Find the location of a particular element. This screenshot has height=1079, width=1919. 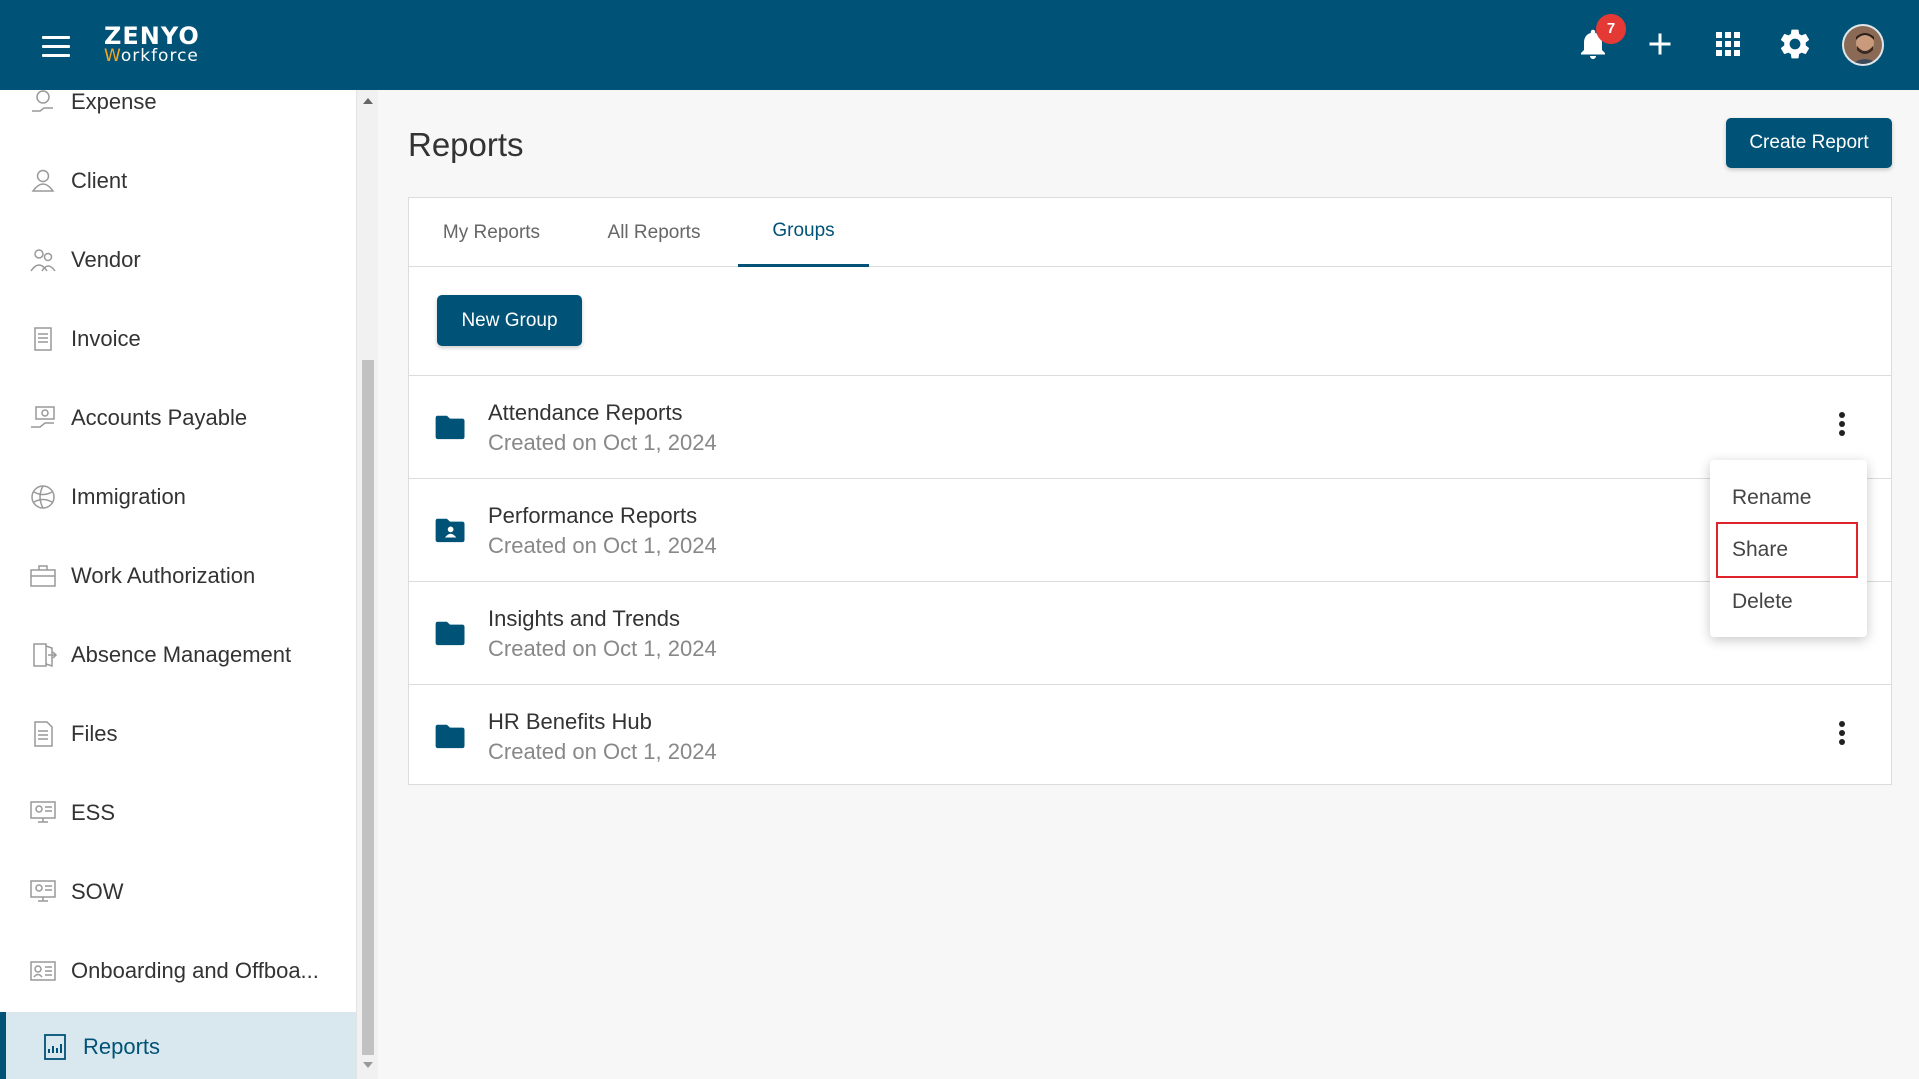

scroll-up-arrow-icon is located at coordinates (368, 101).